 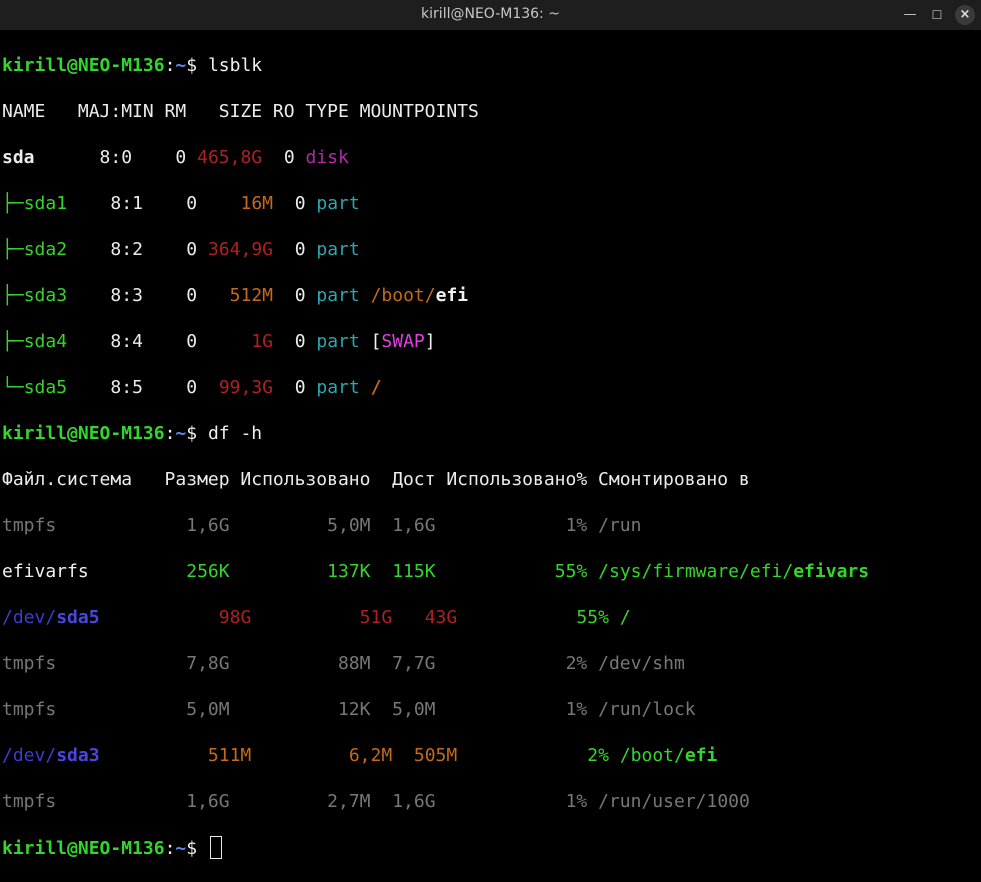 What do you see at coordinates (910, 15) in the screenshot?
I see `minimize-icon: —` at bounding box center [910, 15].